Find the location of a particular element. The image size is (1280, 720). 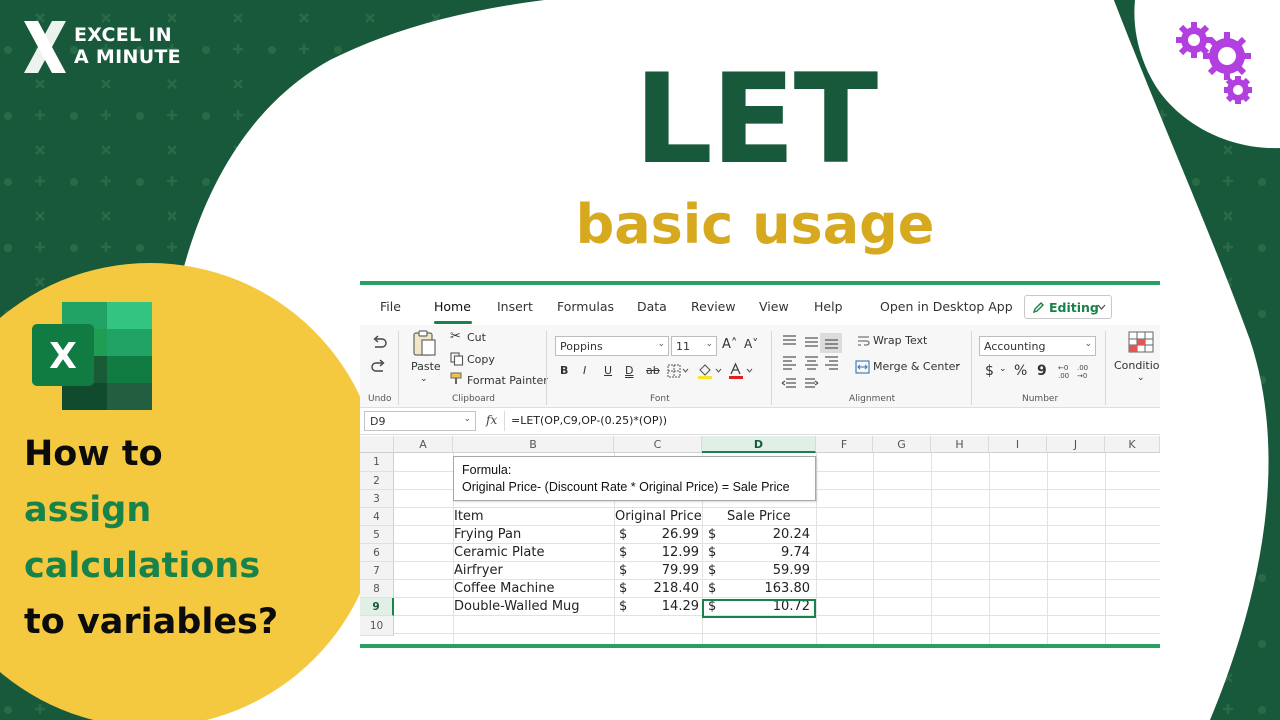

decrease-font-icon: A˅ is located at coordinates (751, 344).